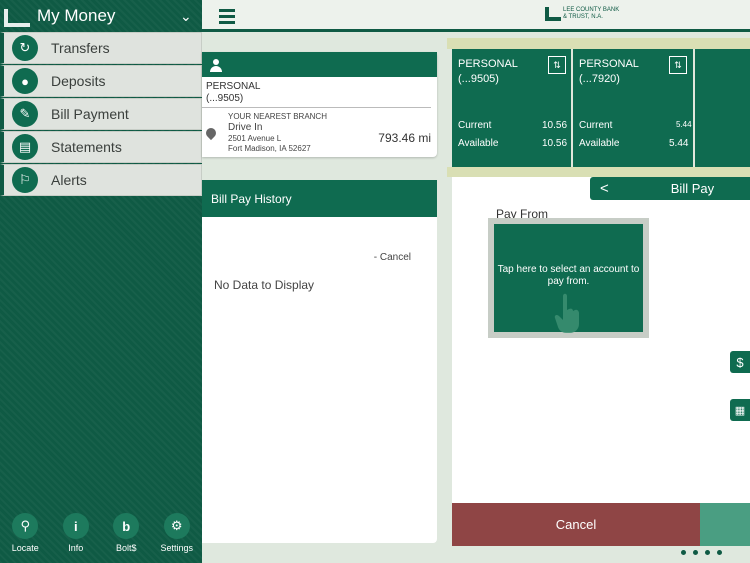 The width and height of the screenshot is (750, 563). Describe the element at coordinates (478, 79) in the screenshot. I see `account-number: (...9505)` at that location.